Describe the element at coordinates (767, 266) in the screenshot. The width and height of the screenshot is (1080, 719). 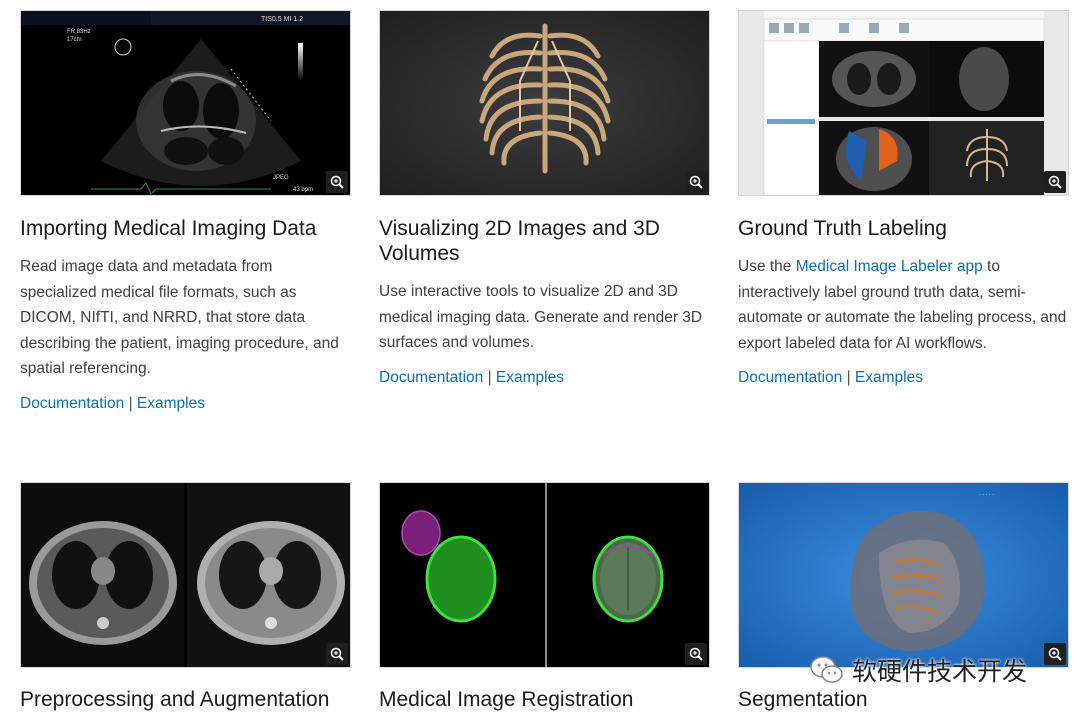
I see `description-prefix: Use the` at that location.